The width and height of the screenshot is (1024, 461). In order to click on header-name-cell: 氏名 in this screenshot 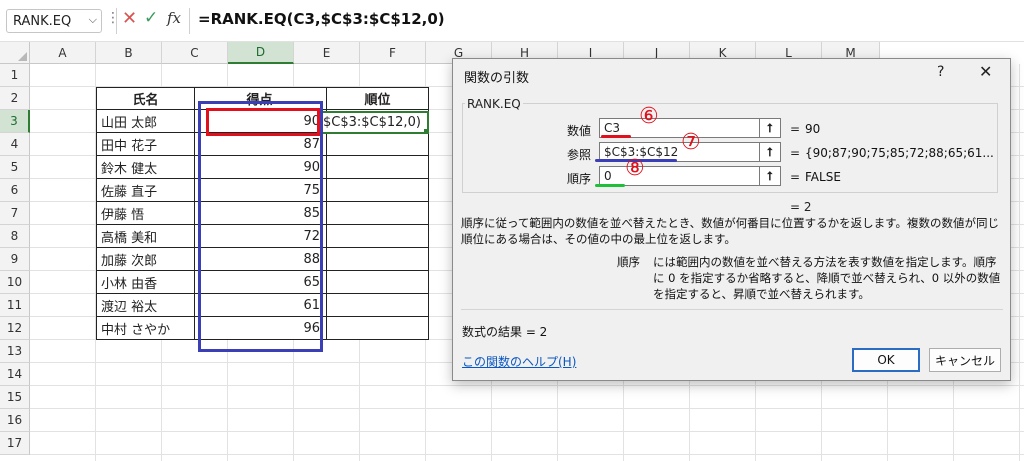, I will do `click(145, 98)`.